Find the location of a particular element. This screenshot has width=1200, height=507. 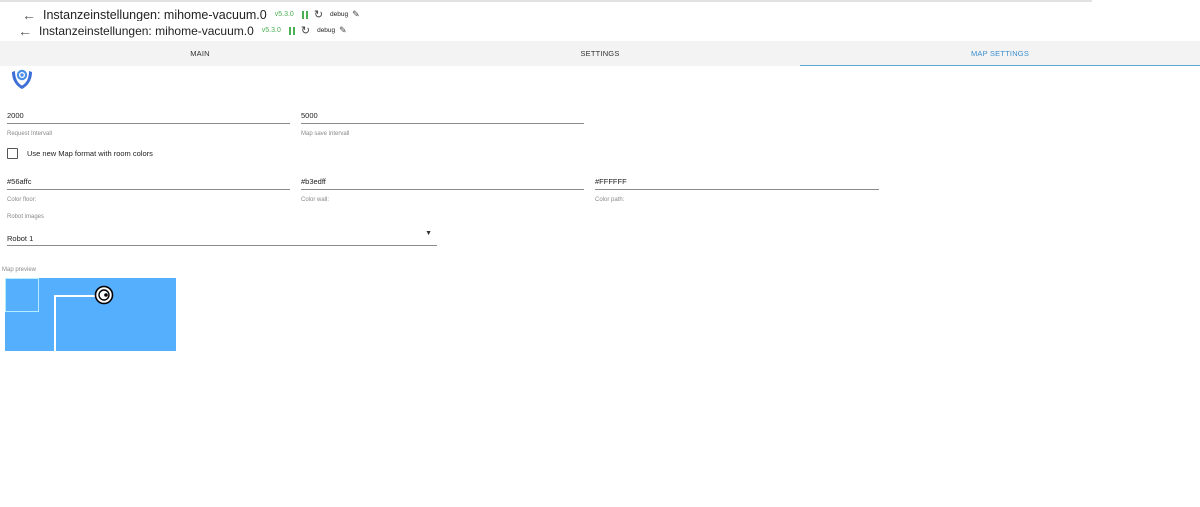

arrow-left-icon: ← is located at coordinates (25, 31).